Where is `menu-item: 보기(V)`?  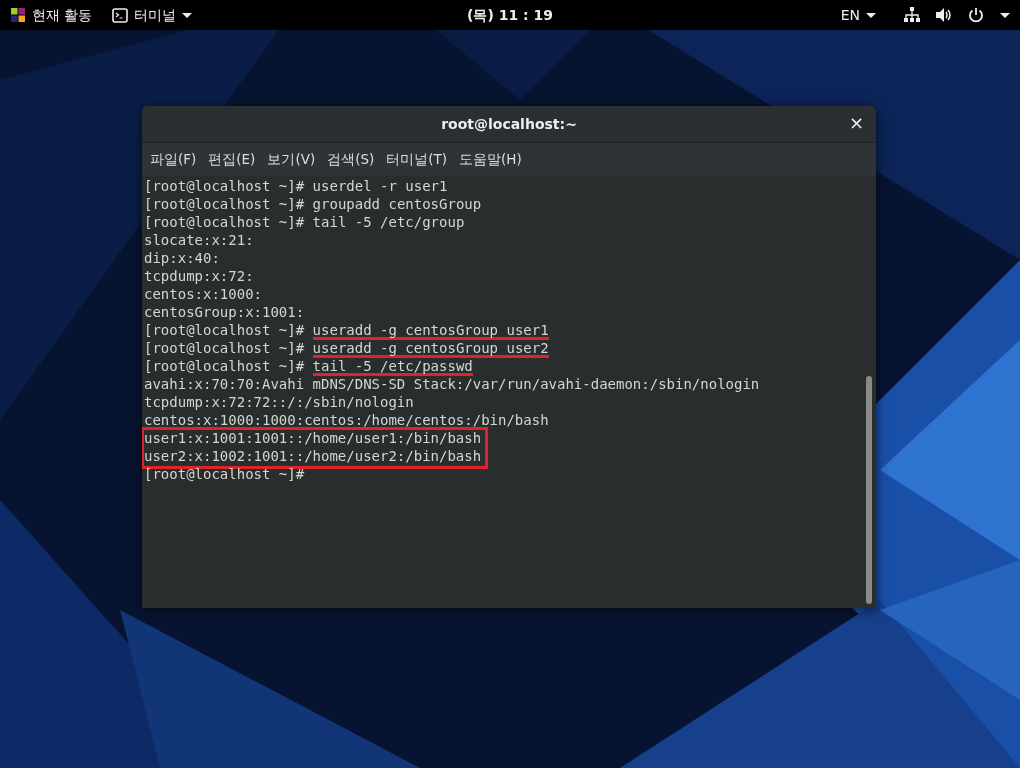
menu-item: 보기(V) is located at coordinates (291, 159).